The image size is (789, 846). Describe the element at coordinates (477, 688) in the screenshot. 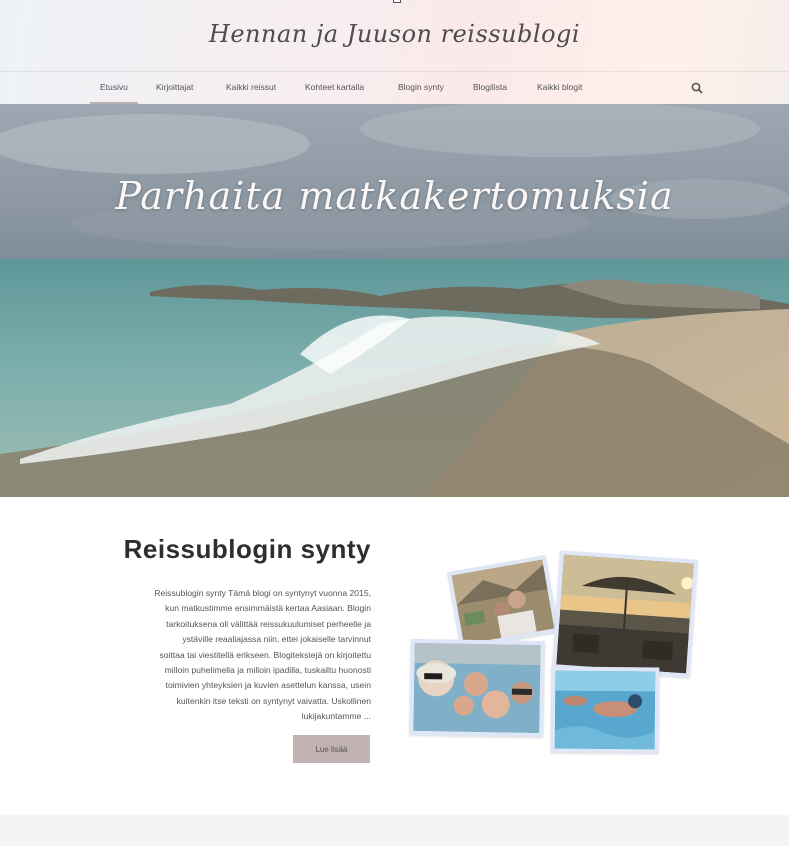

I see `collage-photo-family-pool` at that location.